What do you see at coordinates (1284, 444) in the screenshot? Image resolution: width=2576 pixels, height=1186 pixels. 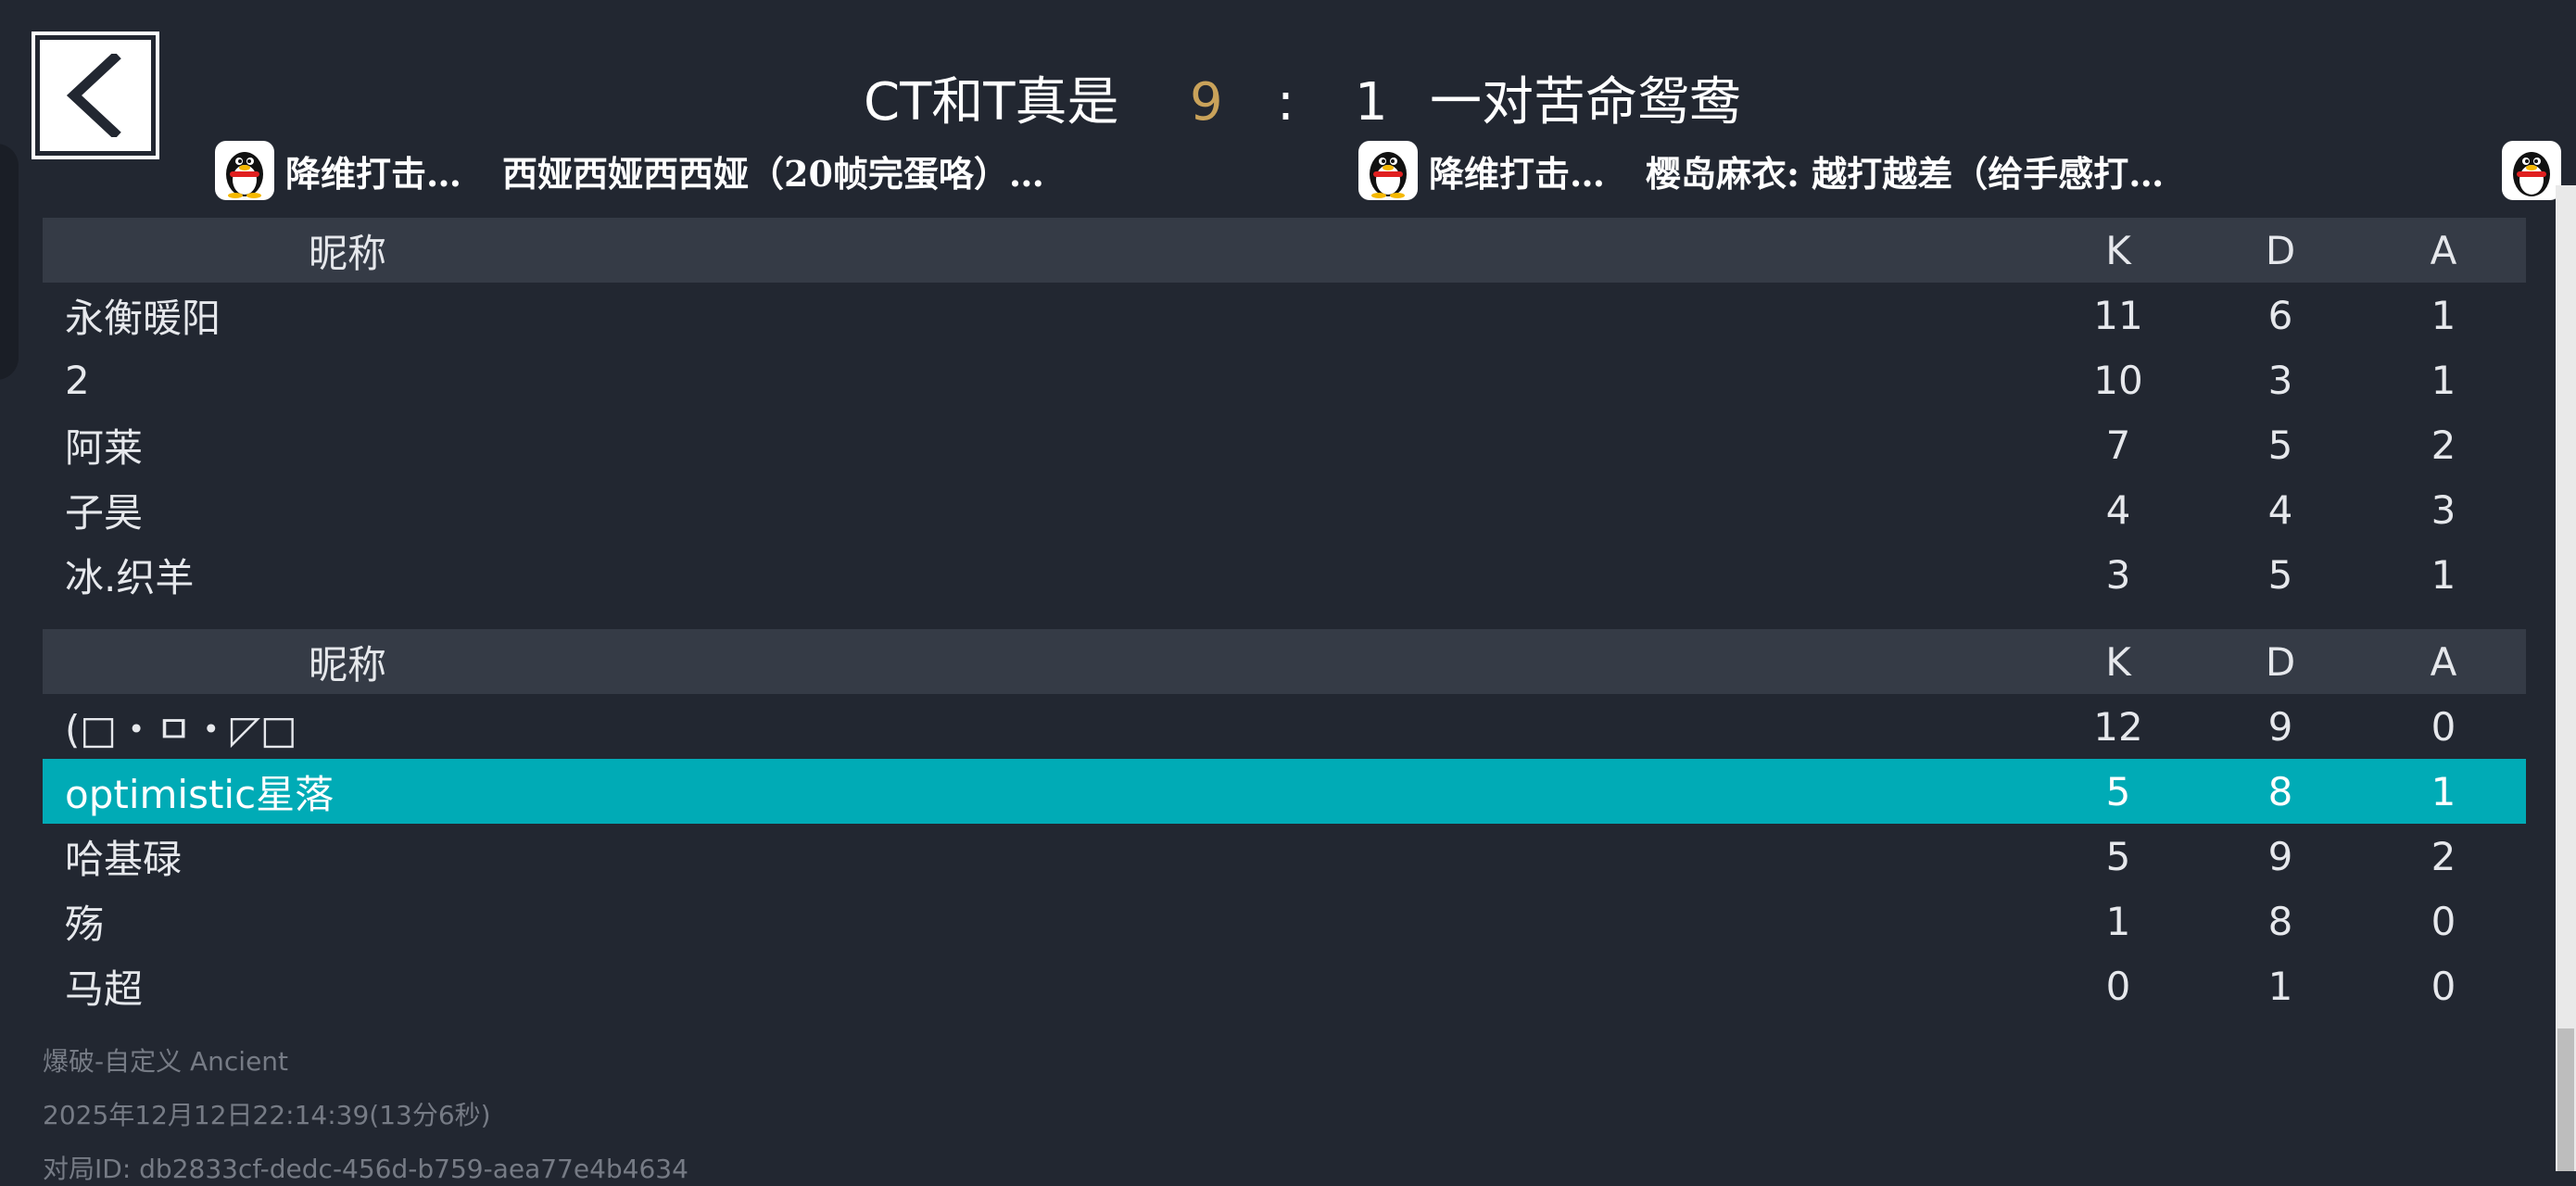 I see `table-row: 阿莱 7 5 2` at bounding box center [1284, 444].